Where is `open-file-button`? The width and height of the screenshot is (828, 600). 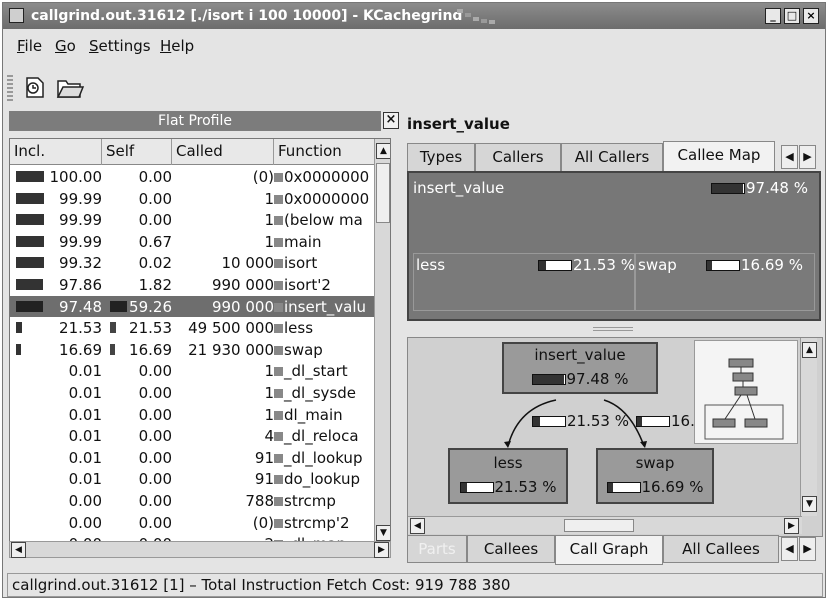 open-file-button is located at coordinates (70, 87).